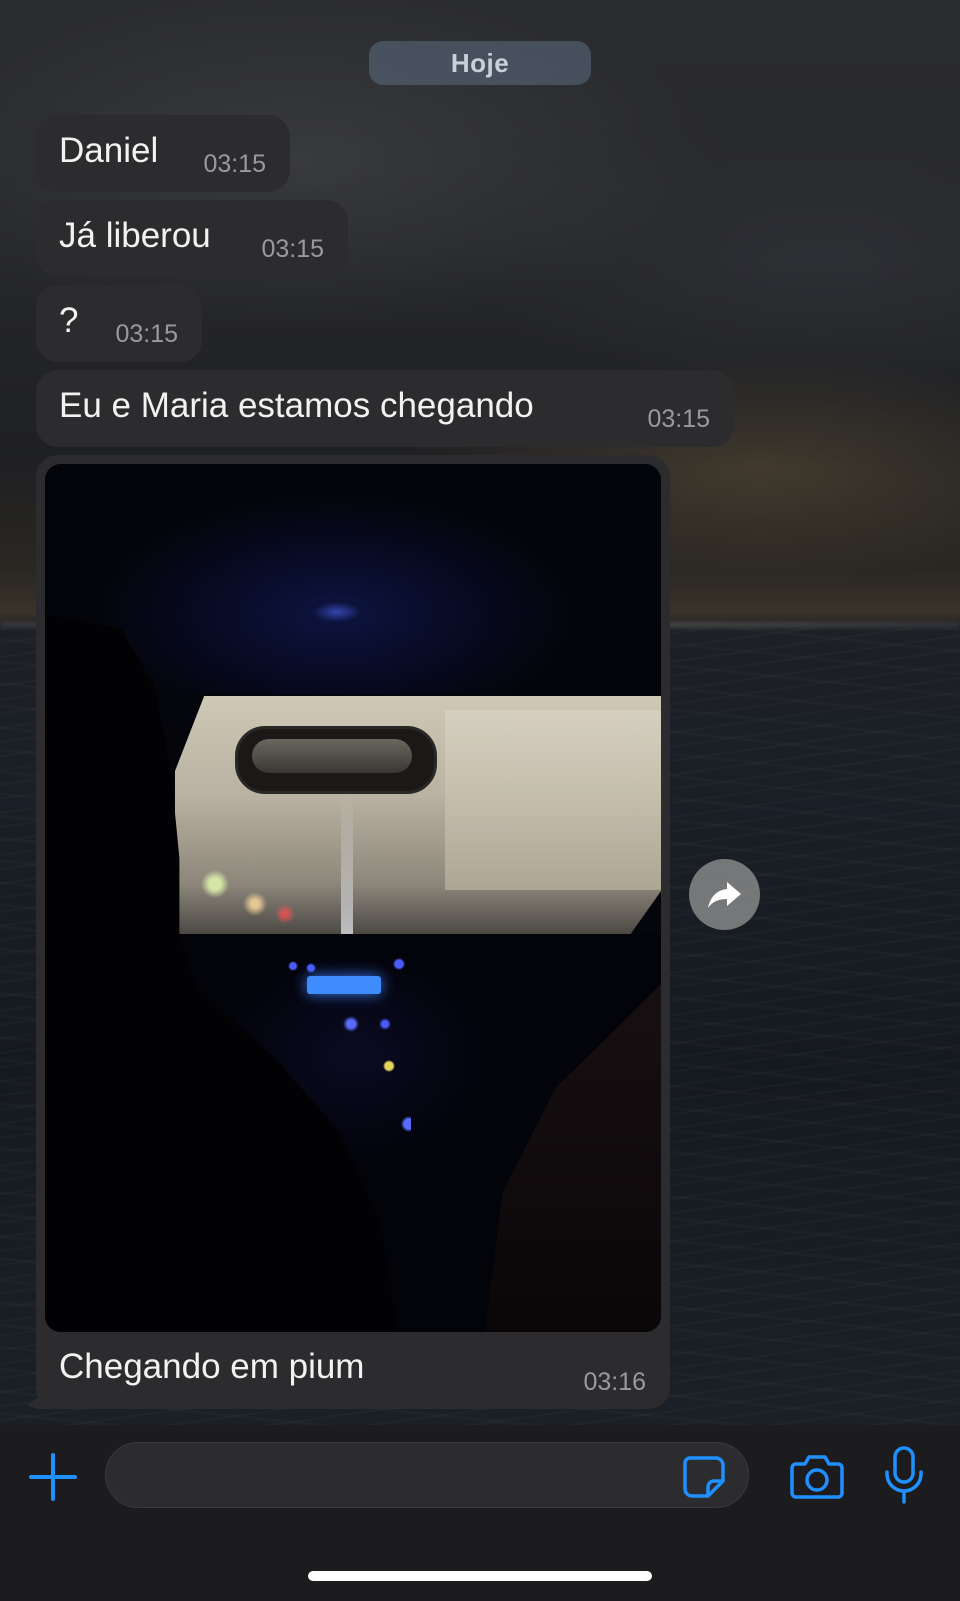  Describe the element at coordinates (69, 320) in the screenshot. I see `message-text: ?` at that location.